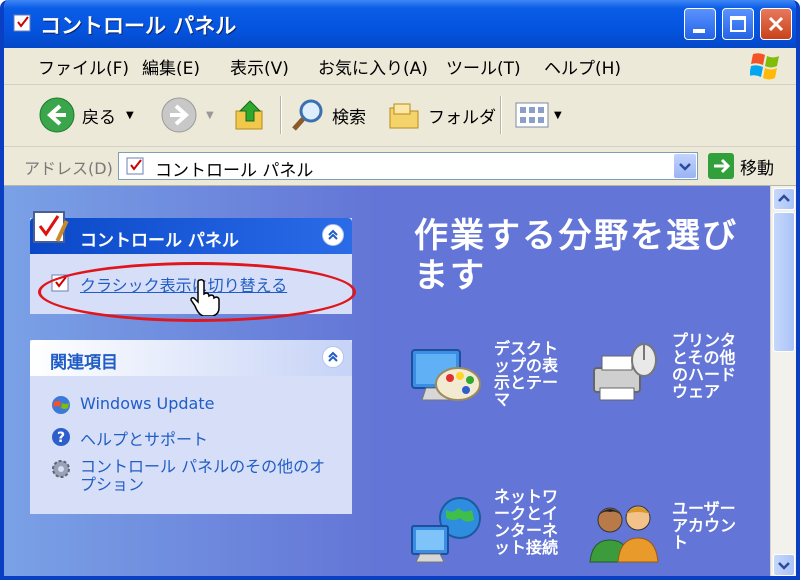 The height and width of the screenshot is (580, 800). What do you see at coordinates (307, 115) in the screenshot?
I see `search-icon` at bounding box center [307, 115].